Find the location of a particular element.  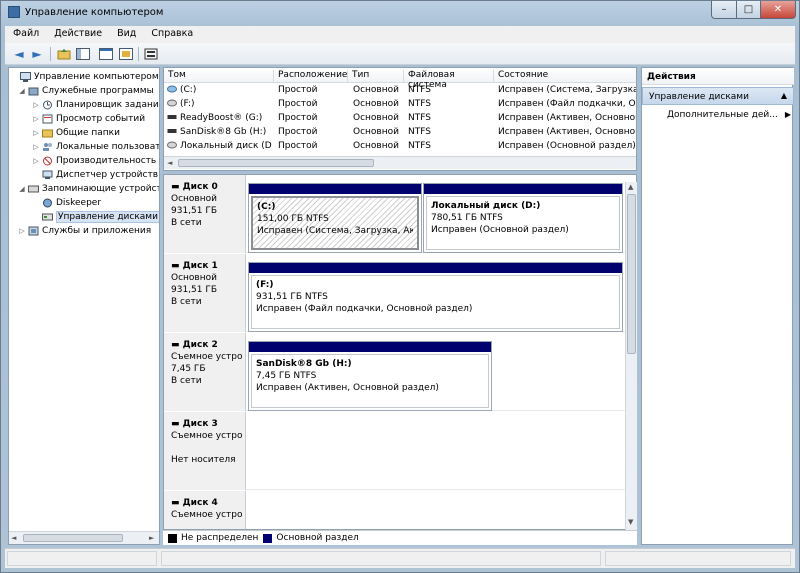

more-actions: Дополнительные дей... ▶ is located at coordinates (729, 117).